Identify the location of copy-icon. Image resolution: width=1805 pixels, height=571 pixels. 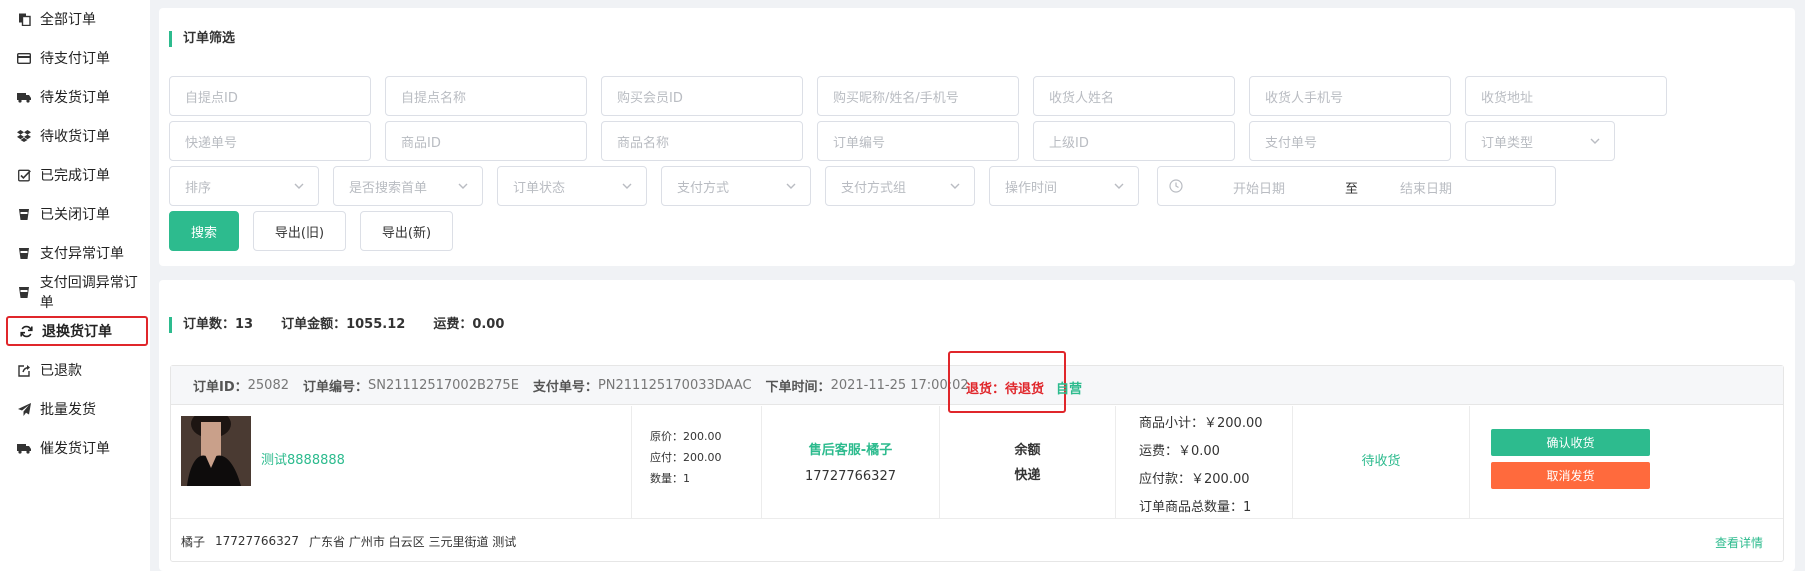
(24, 19).